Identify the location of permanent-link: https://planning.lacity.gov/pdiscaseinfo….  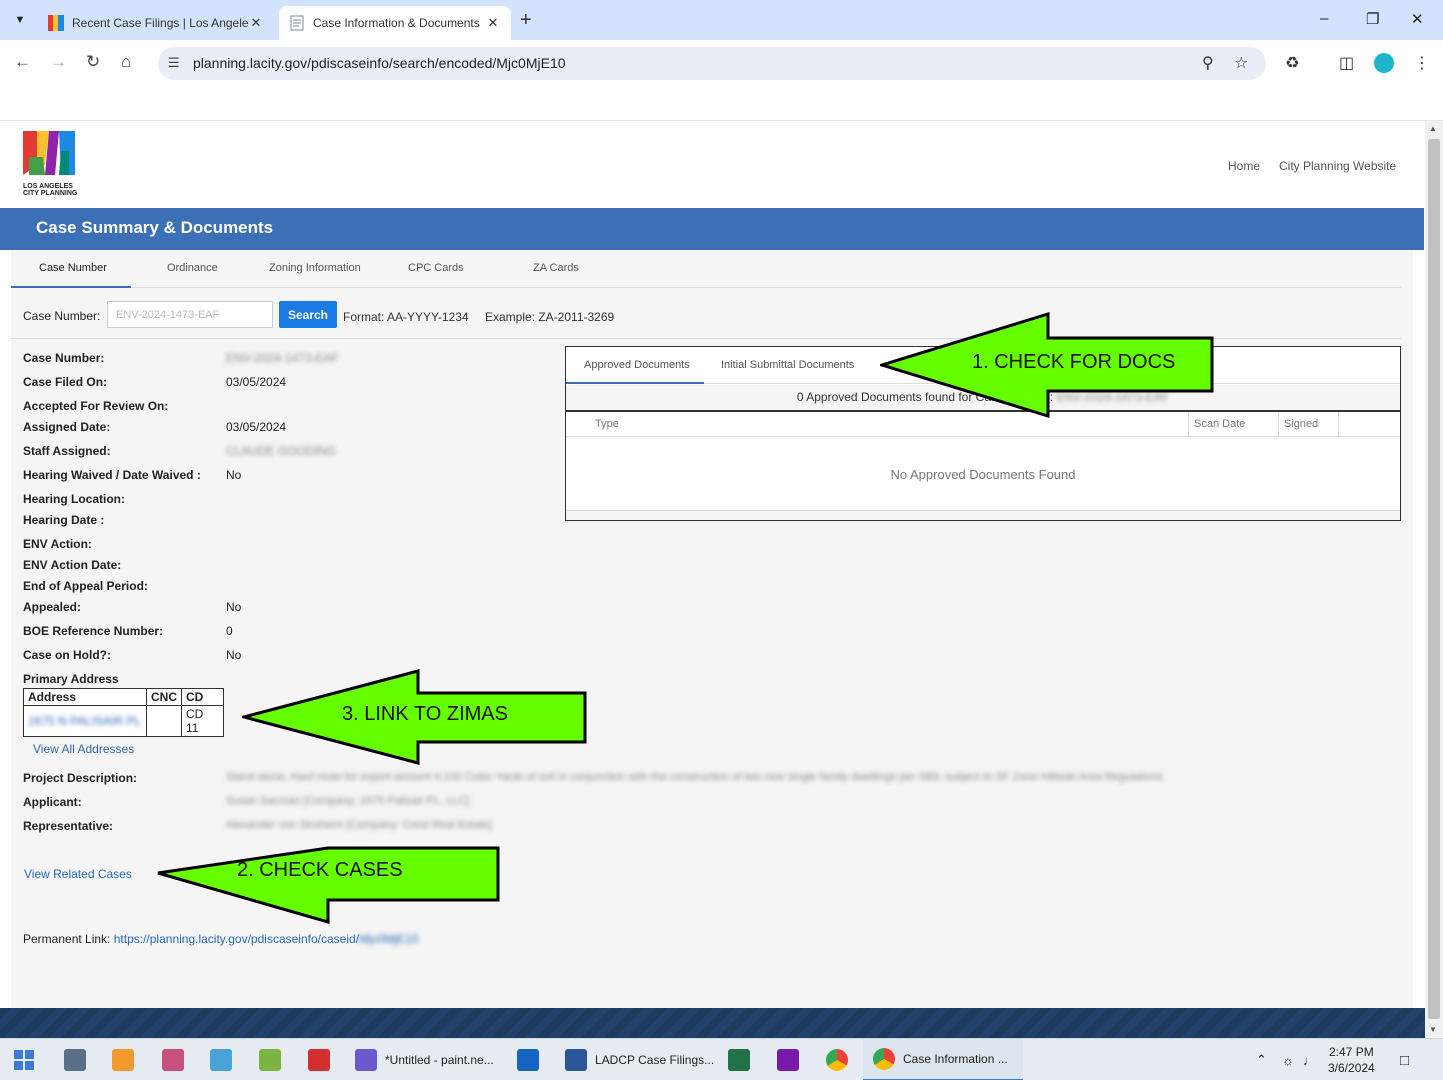
(236, 939).